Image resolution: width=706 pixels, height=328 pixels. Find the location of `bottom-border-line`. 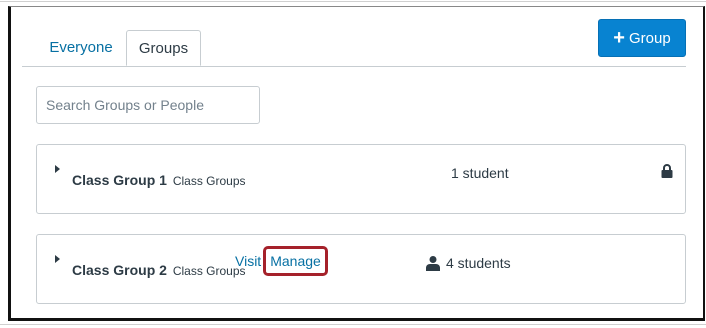

bottom-border-line is located at coordinates (353, 324).